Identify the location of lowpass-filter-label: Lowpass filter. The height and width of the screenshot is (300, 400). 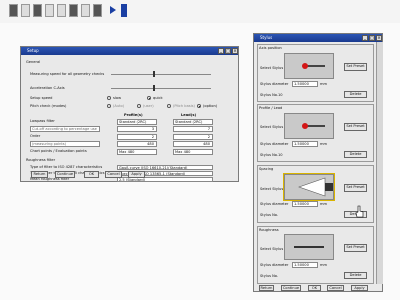
(42, 121).